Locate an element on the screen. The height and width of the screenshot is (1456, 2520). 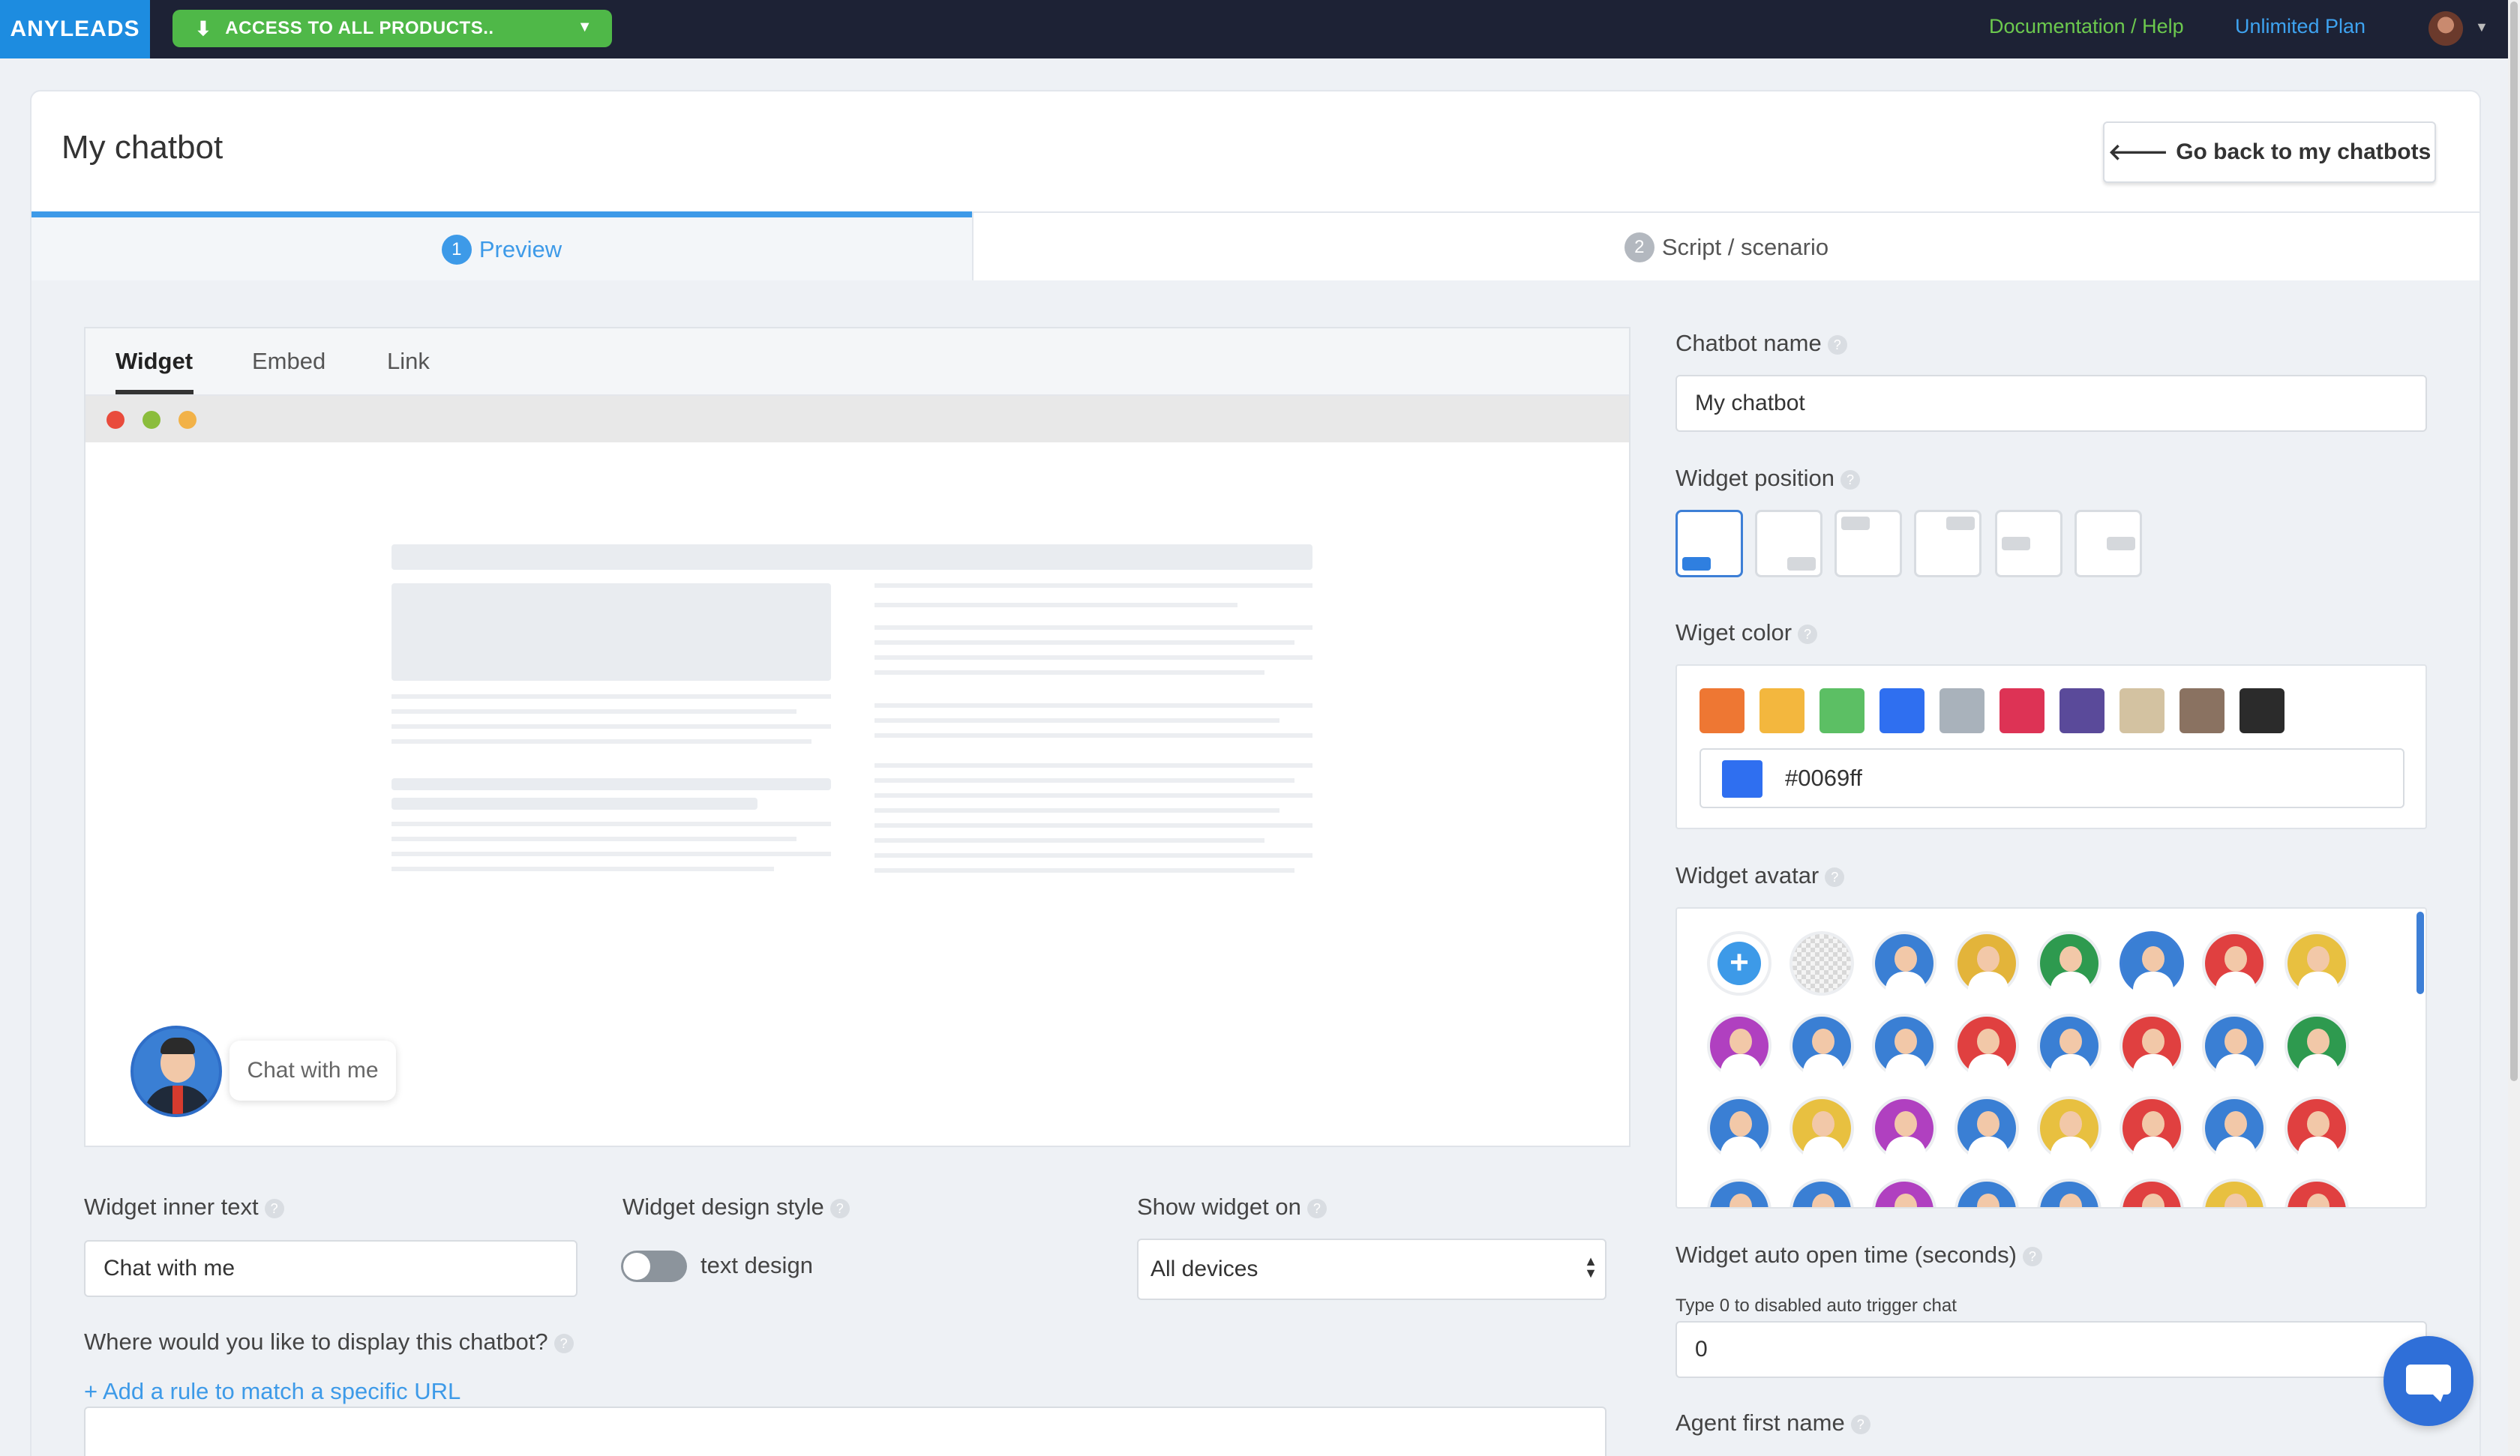
position-bottom-right is located at coordinates (1788, 543).